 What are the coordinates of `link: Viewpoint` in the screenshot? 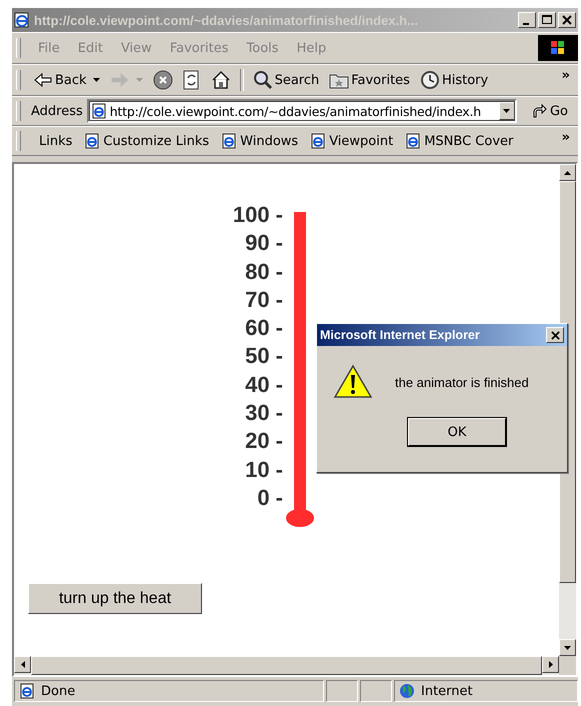 It's located at (352, 141).